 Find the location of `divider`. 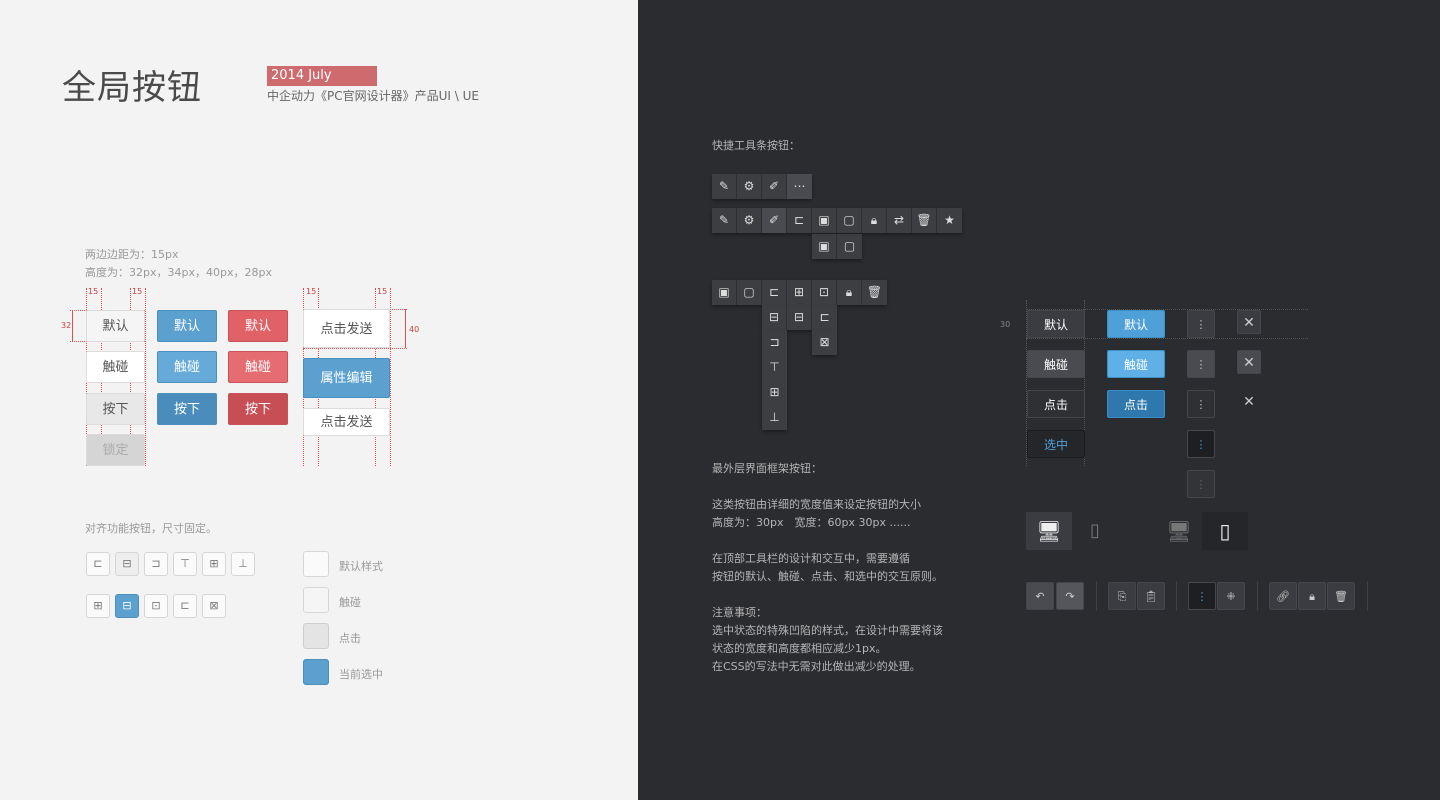

divider is located at coordinates (1096, 596).